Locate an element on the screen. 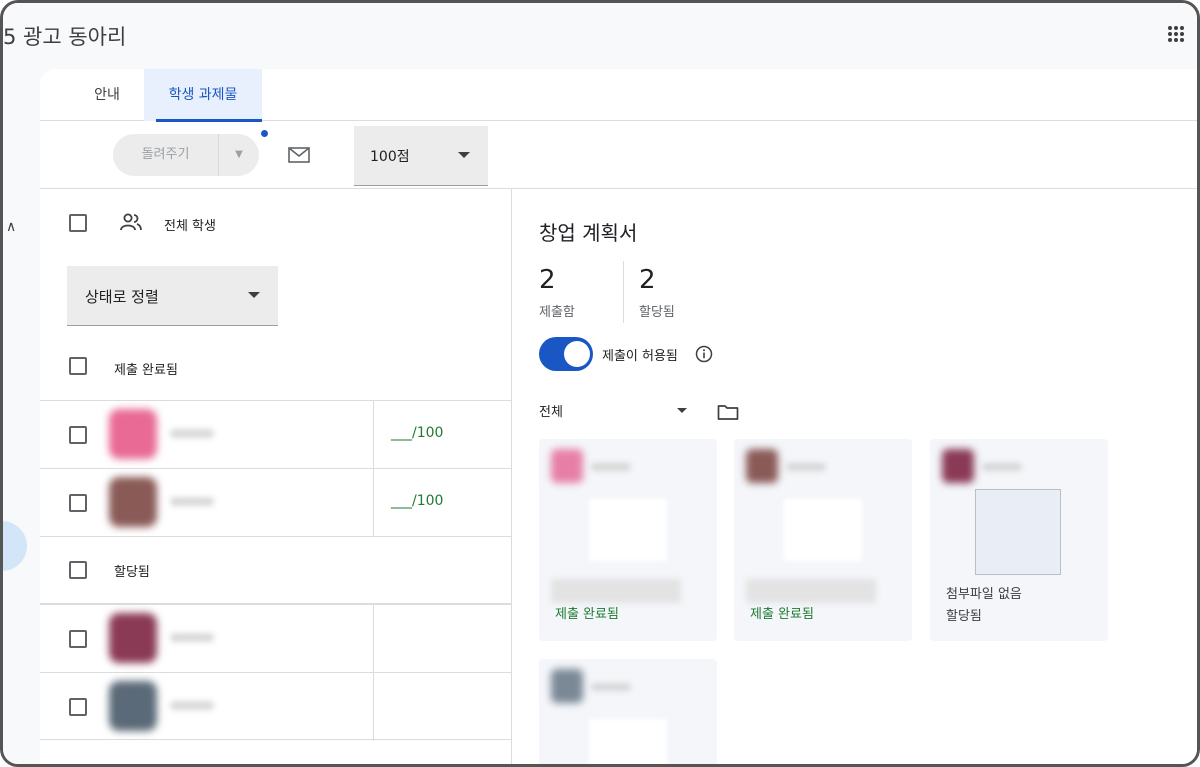 This screenshot has height=767, width=1200. rail-indicator is located at coordinates (15, 546).